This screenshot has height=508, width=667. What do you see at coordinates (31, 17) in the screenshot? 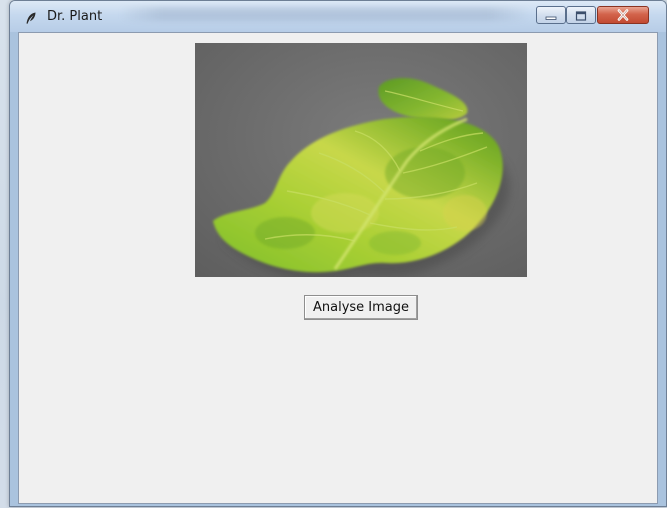
I see `feather-icon` at bounding box center [31, 17].